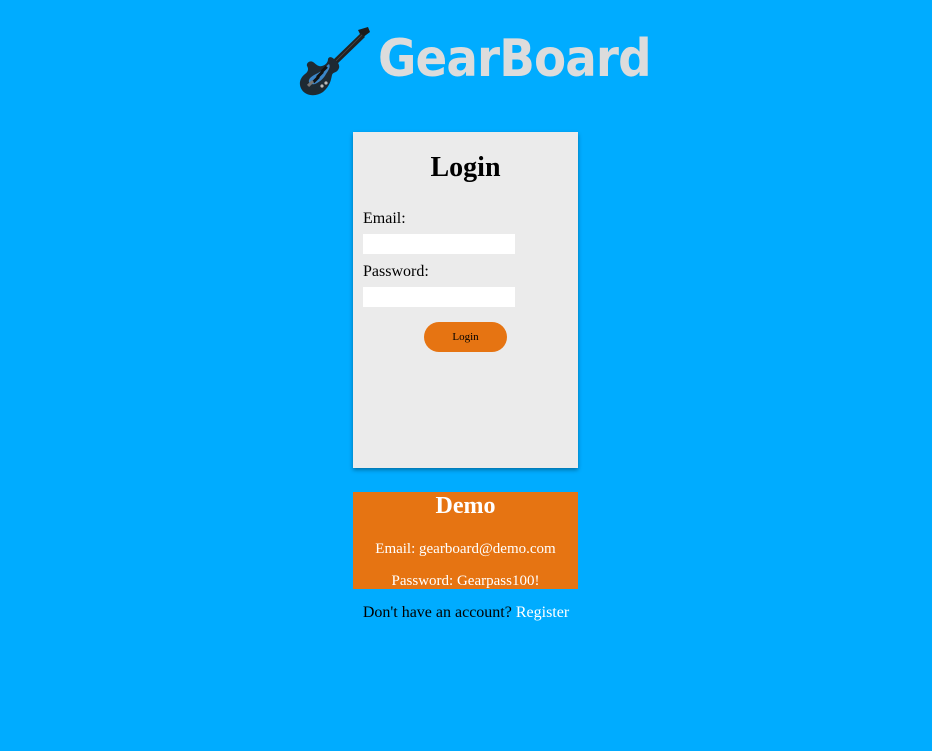 Image resolution: width=932 pixels, height=751 pixels. What do you see at coordinates (465, 337) in the screenshot?
I see `login-button: Login` at bounding box center [465, 337].